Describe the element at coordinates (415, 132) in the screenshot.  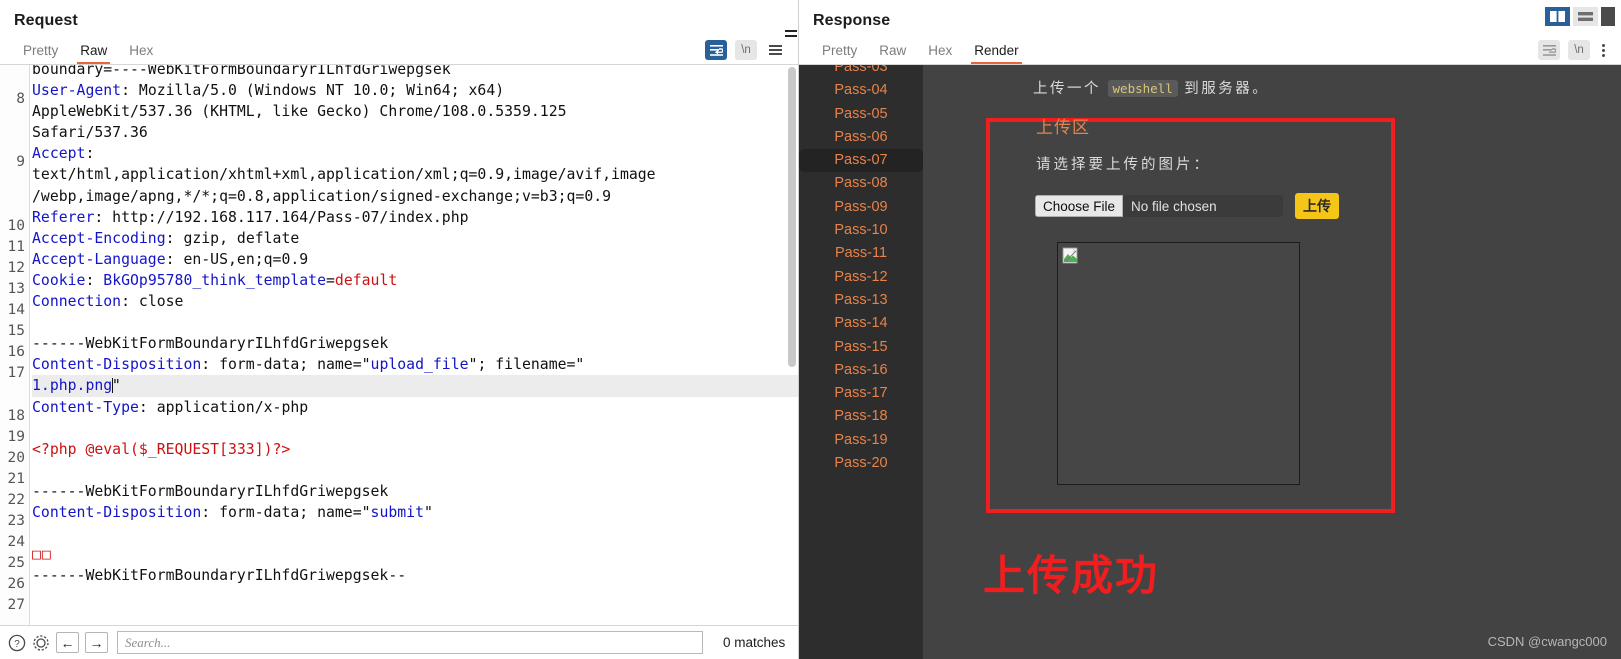
I see `code-line: Safari/537.36` at that location.